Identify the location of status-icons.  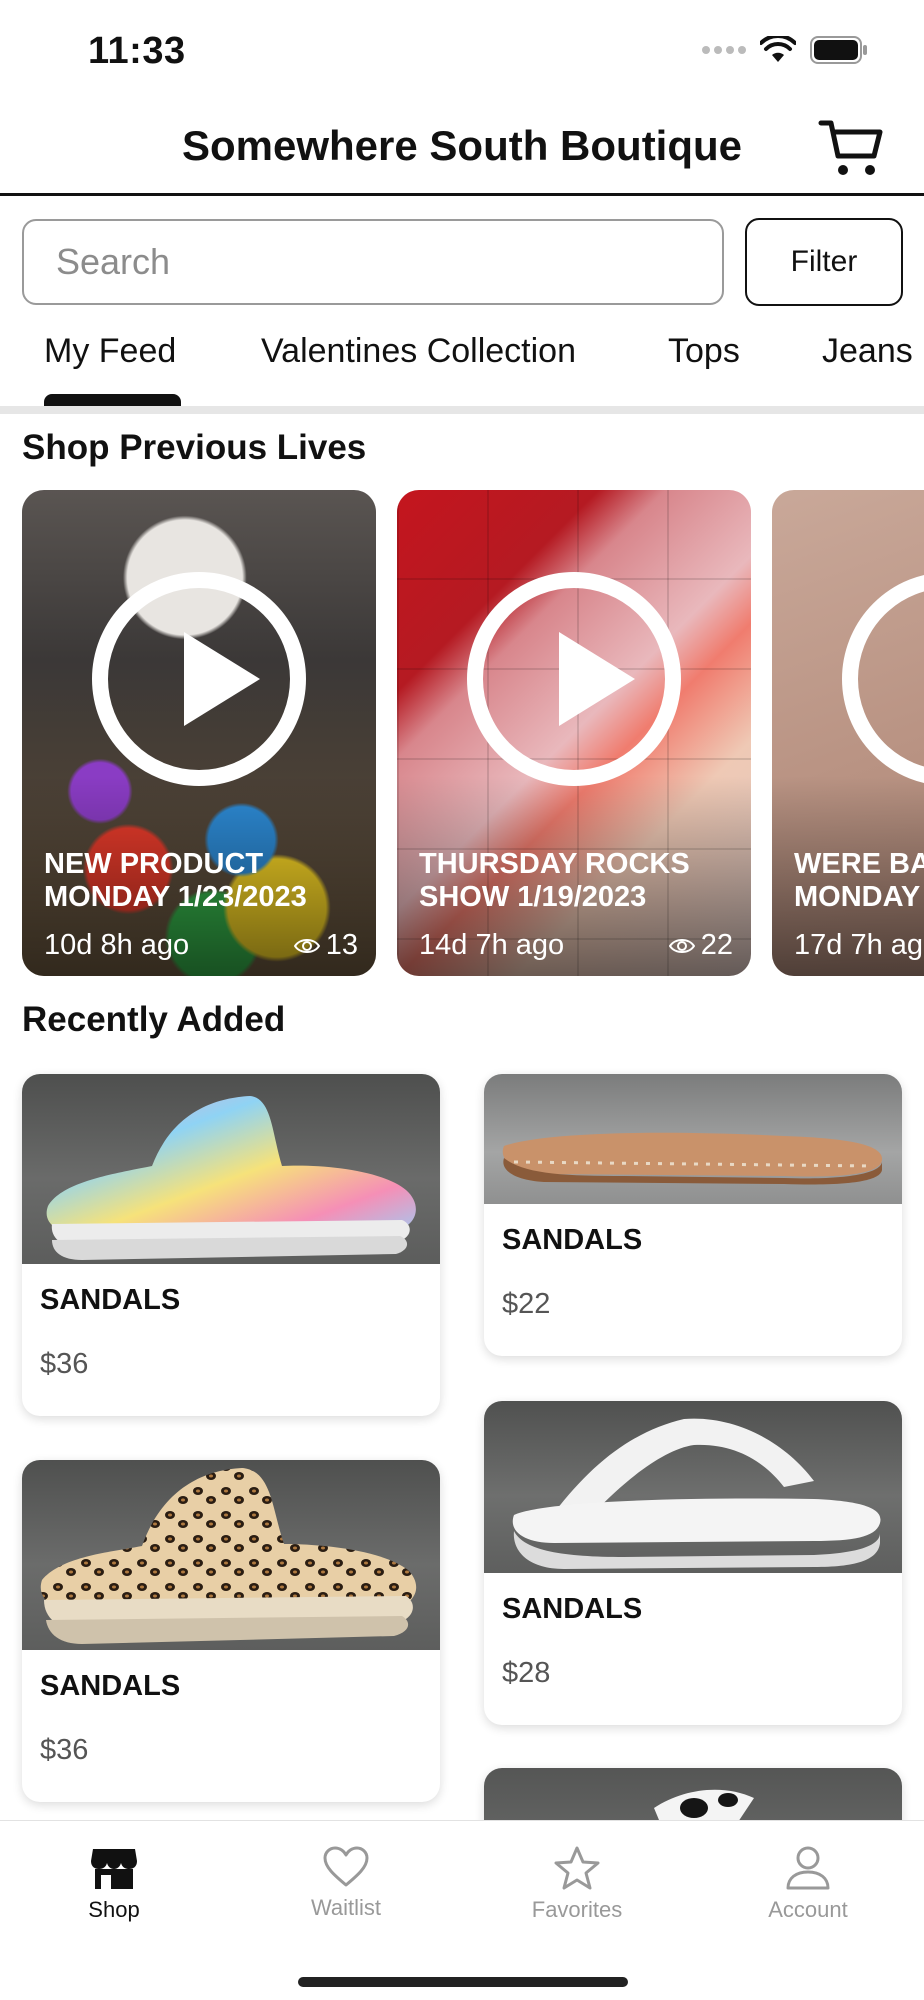
(785, 50).